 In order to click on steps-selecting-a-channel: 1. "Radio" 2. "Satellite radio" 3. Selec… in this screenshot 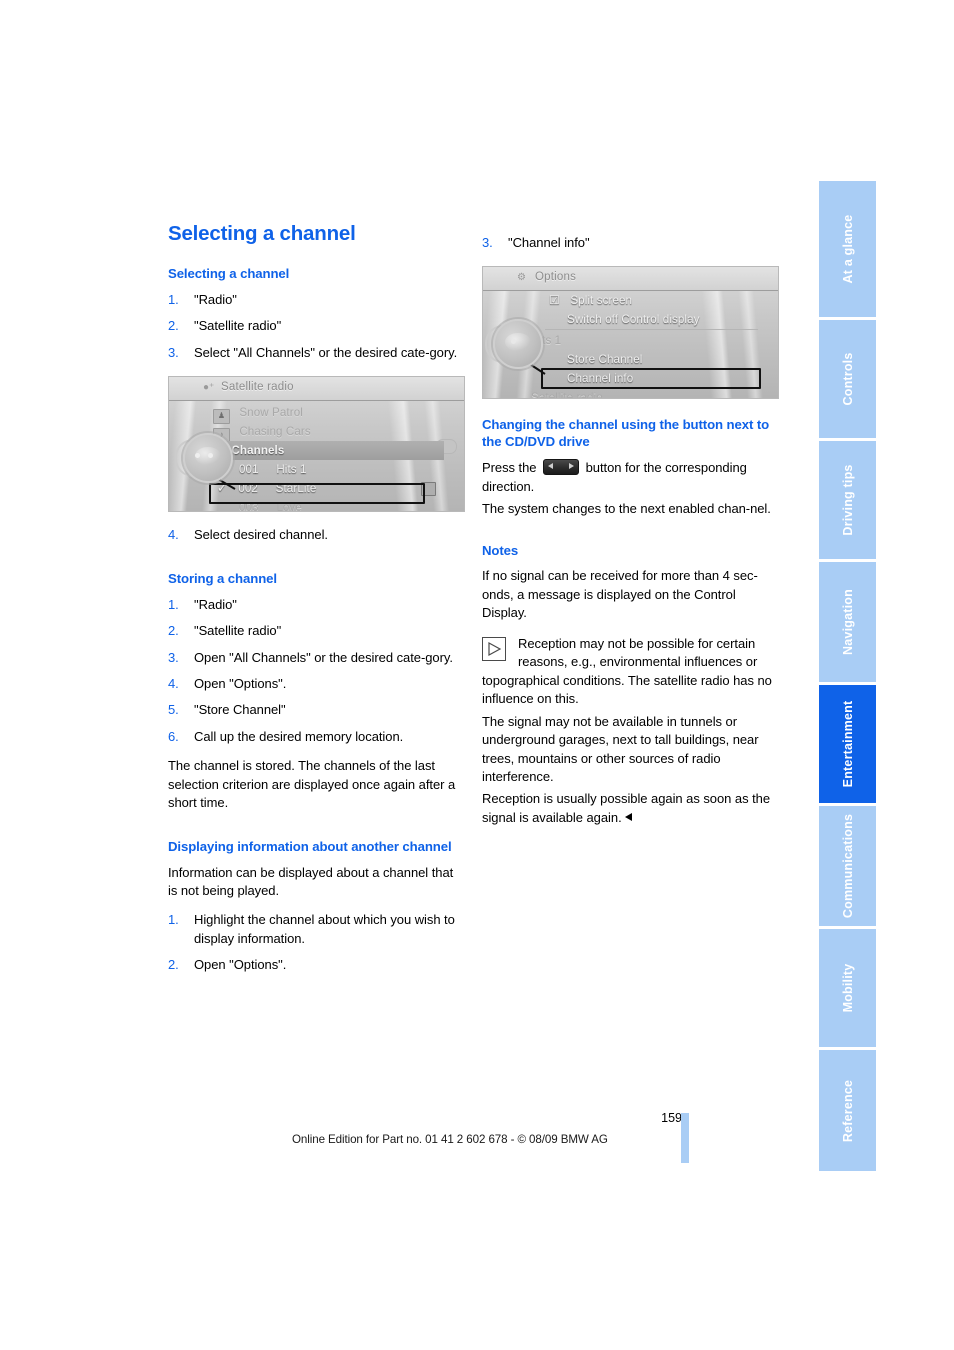, I will do `click(316, 326)`.